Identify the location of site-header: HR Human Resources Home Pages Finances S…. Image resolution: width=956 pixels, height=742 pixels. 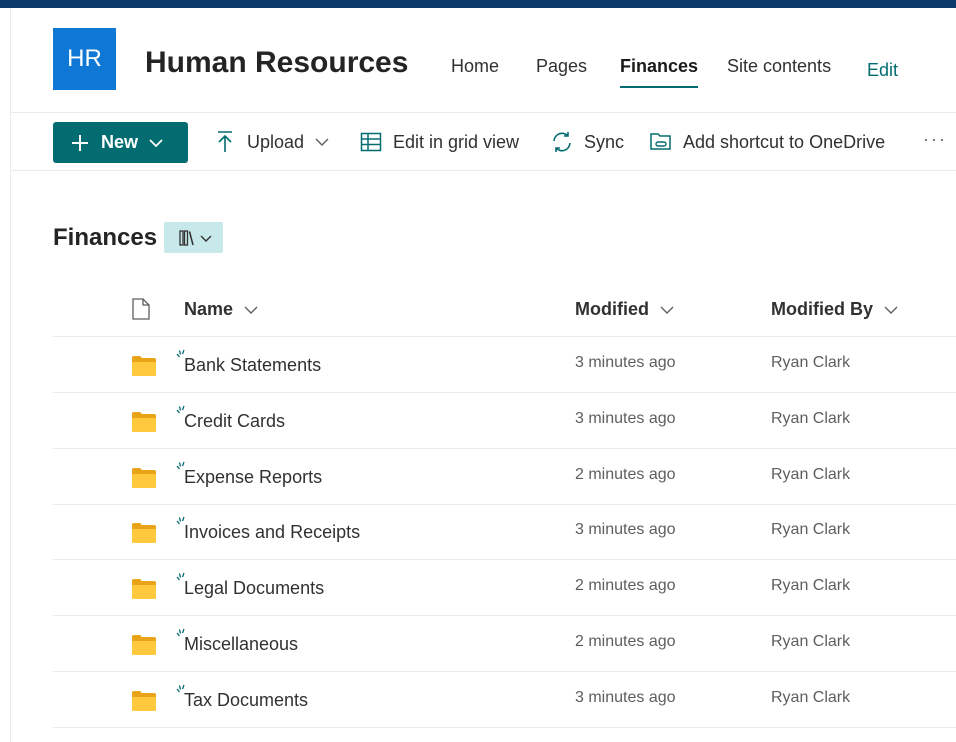
(483, 60).